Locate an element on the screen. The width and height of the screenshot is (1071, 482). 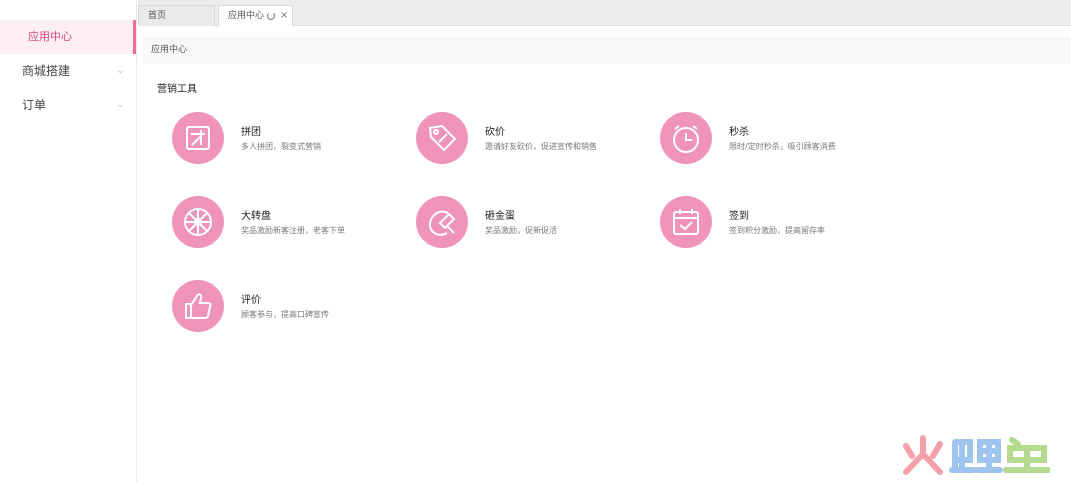
tab-home: 首页 is located at coordinates (176, 15).